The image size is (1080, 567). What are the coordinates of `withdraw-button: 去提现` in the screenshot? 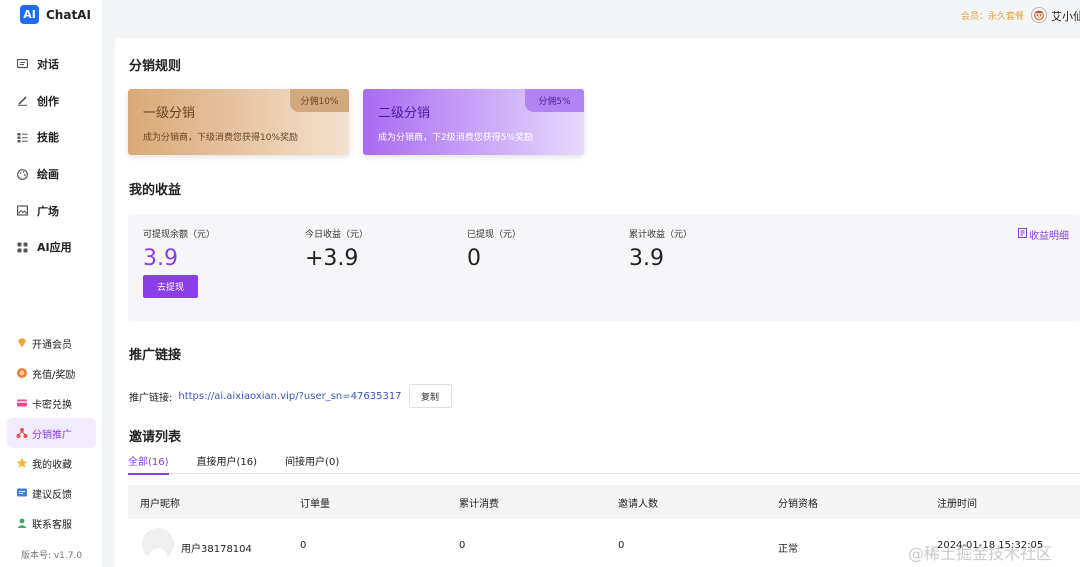 It's located at (170, 286).